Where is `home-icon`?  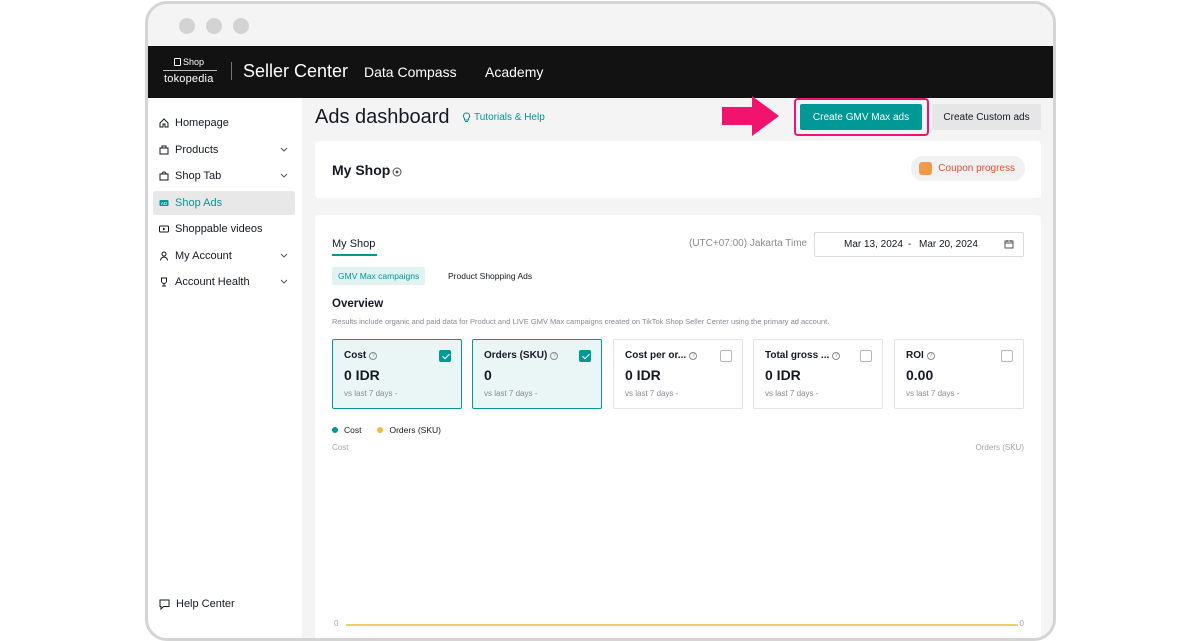
home-icon is located at coordinates (164, 123).